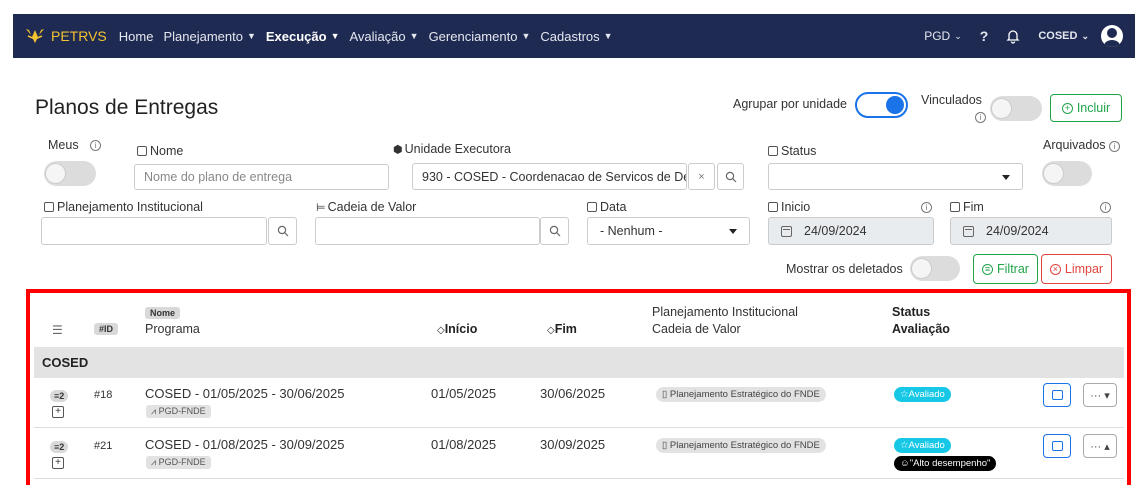 The image size is (1135, 485). Describe the element at coordinates (480, 36) in the screenshot. I see `nav-gerenciamento: Gerenciamento ▼` at that location.